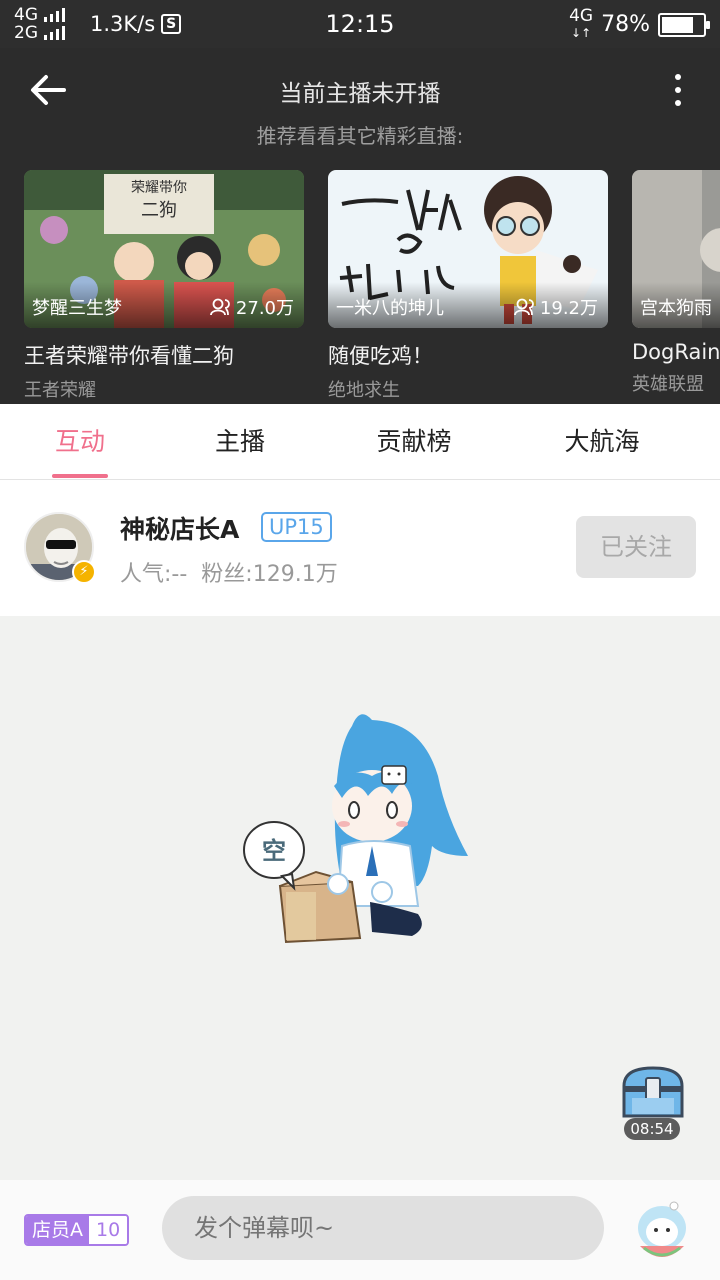  I want to click on data-icon: 4G ↓↑, so click(581, 23).